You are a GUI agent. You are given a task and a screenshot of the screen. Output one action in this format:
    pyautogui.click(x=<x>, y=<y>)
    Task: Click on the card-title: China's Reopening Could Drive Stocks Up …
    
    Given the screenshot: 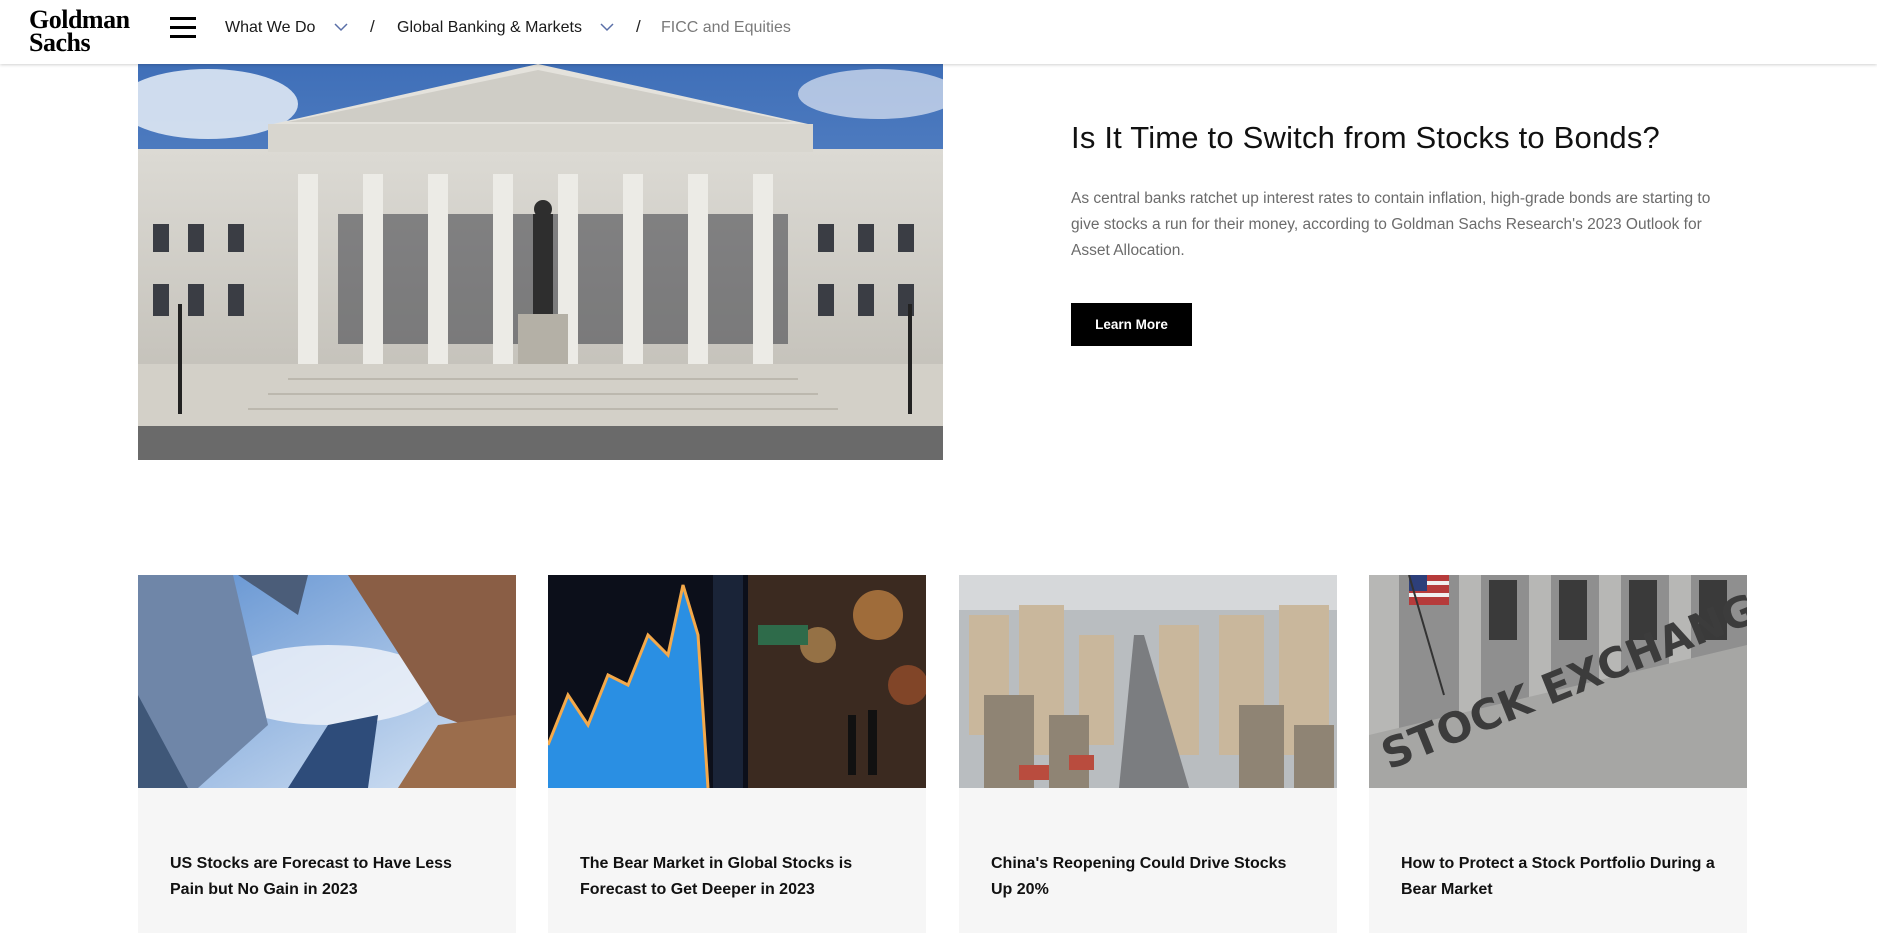 What is the action you would take?
    pyautogui.click(x=1151, y=877)
    